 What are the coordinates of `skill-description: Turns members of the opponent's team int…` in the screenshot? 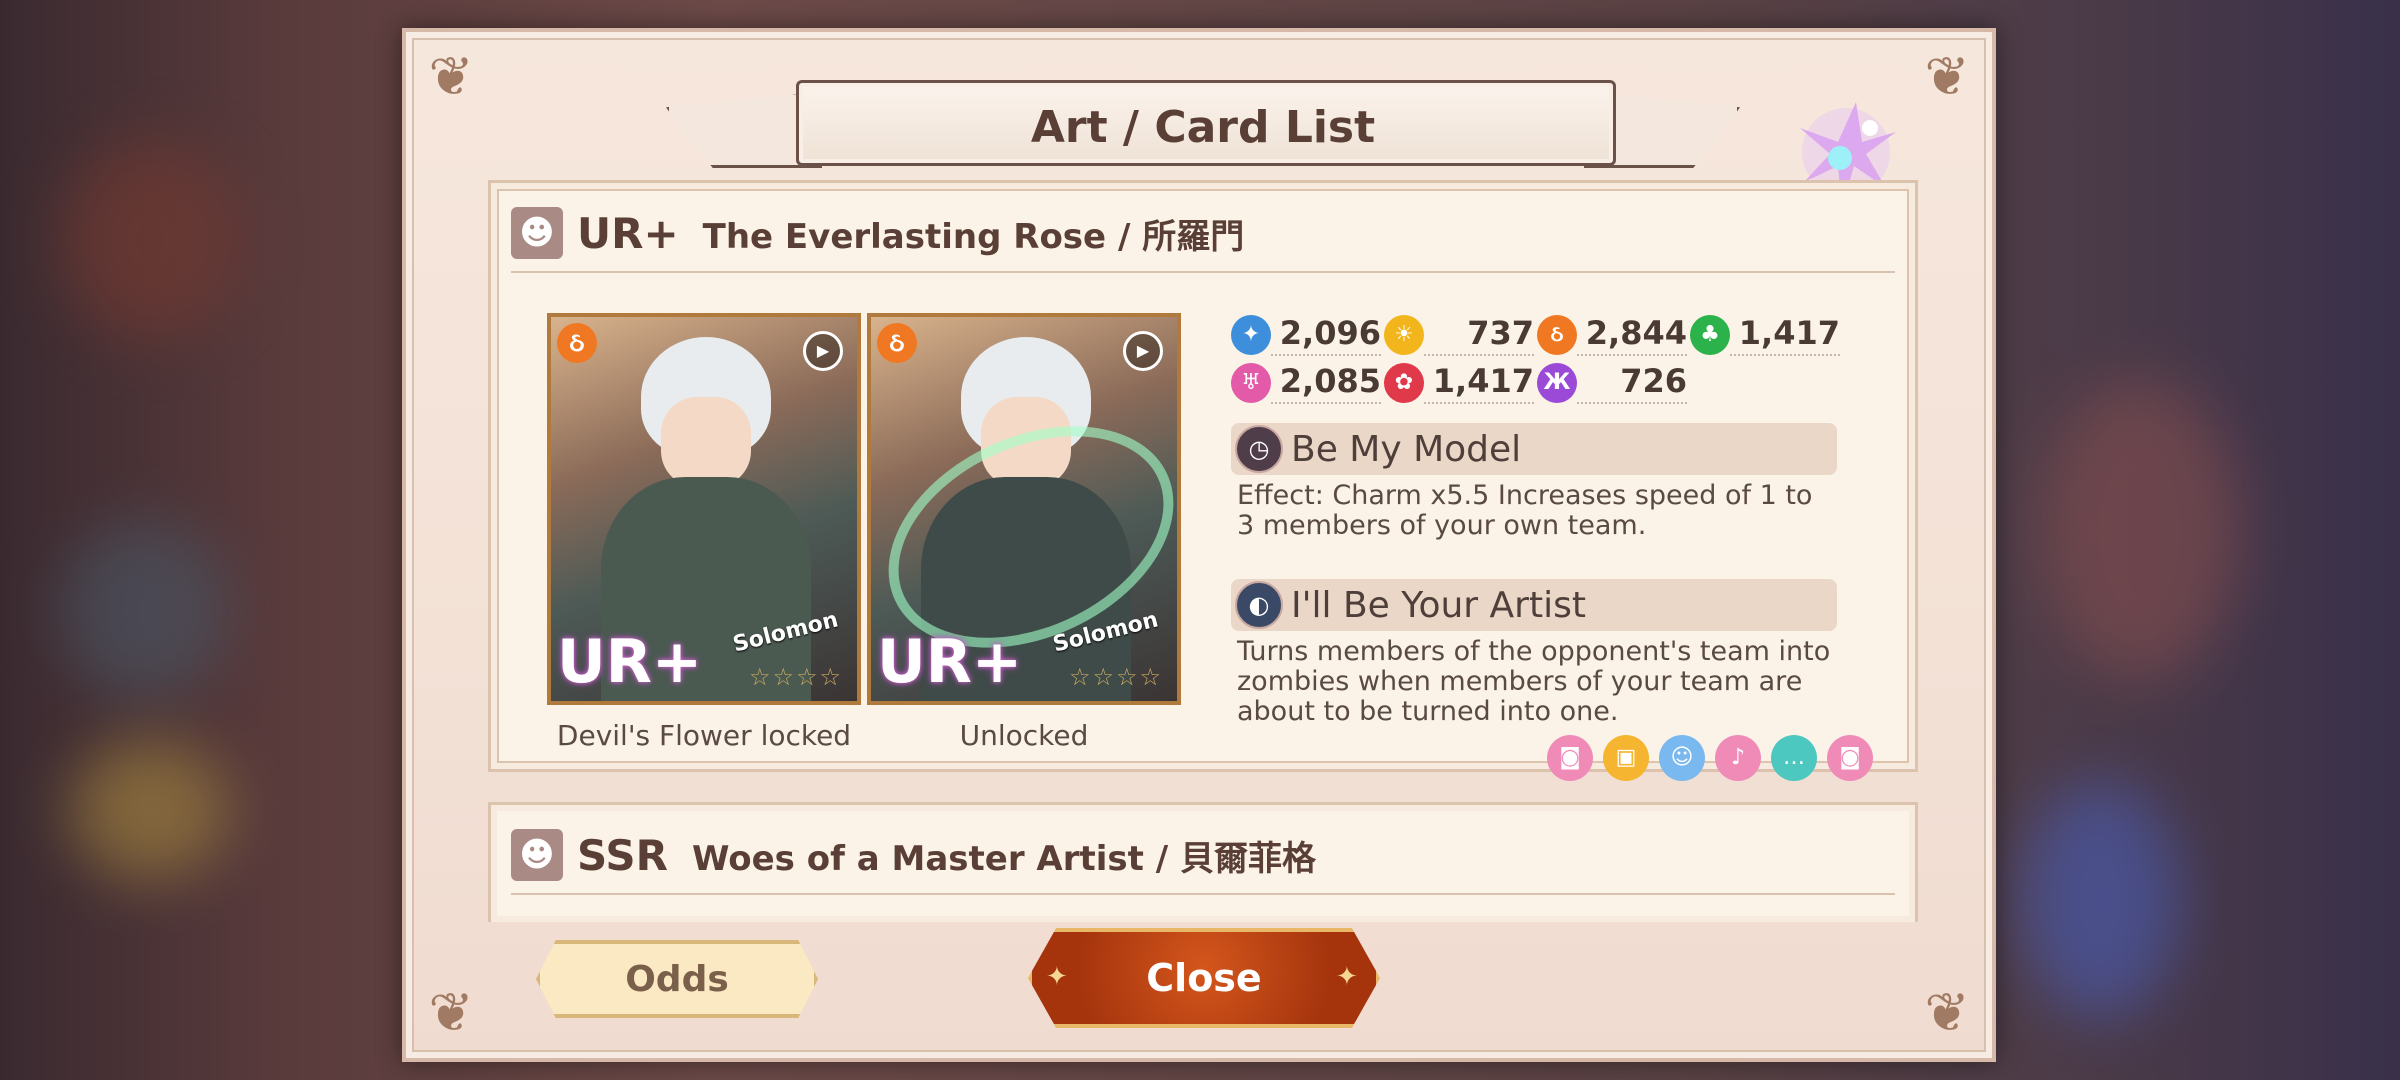 It's located at (1534, 681).